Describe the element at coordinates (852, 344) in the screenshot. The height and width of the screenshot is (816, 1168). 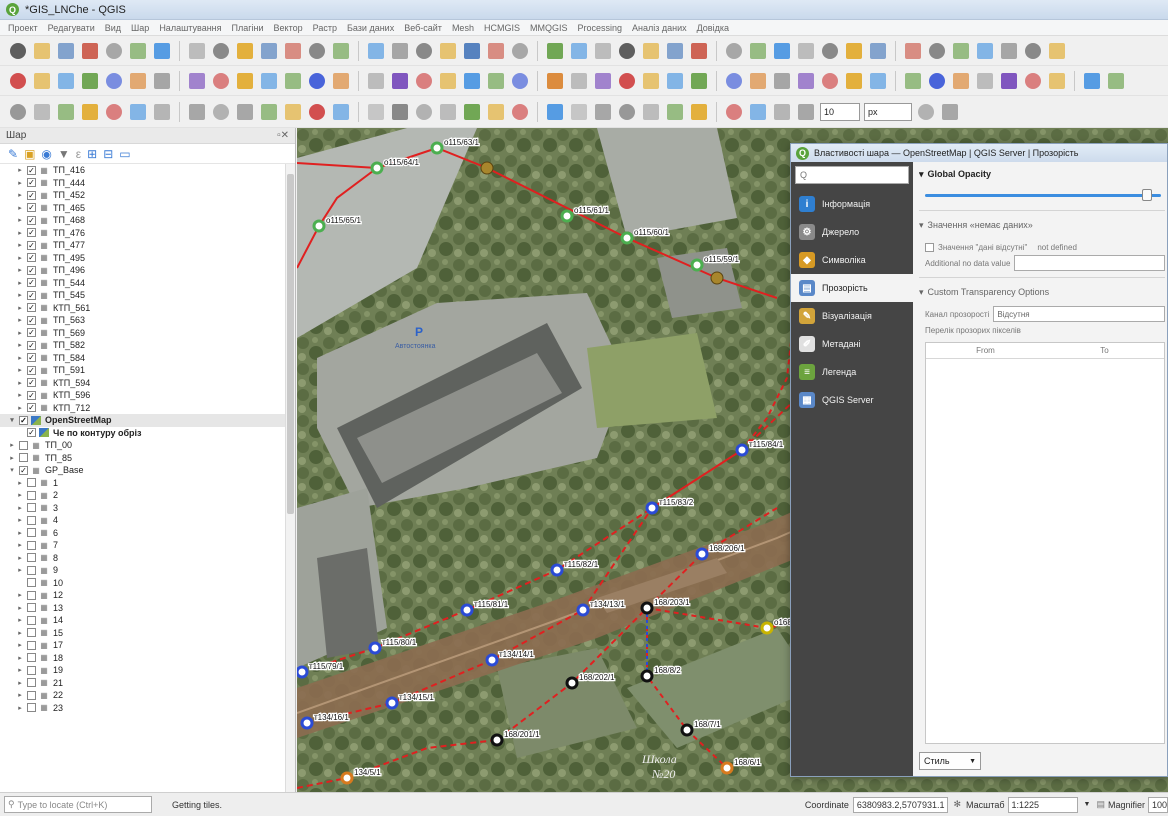
I see `dialog-nav-item: ✐ Метадані` at that location.